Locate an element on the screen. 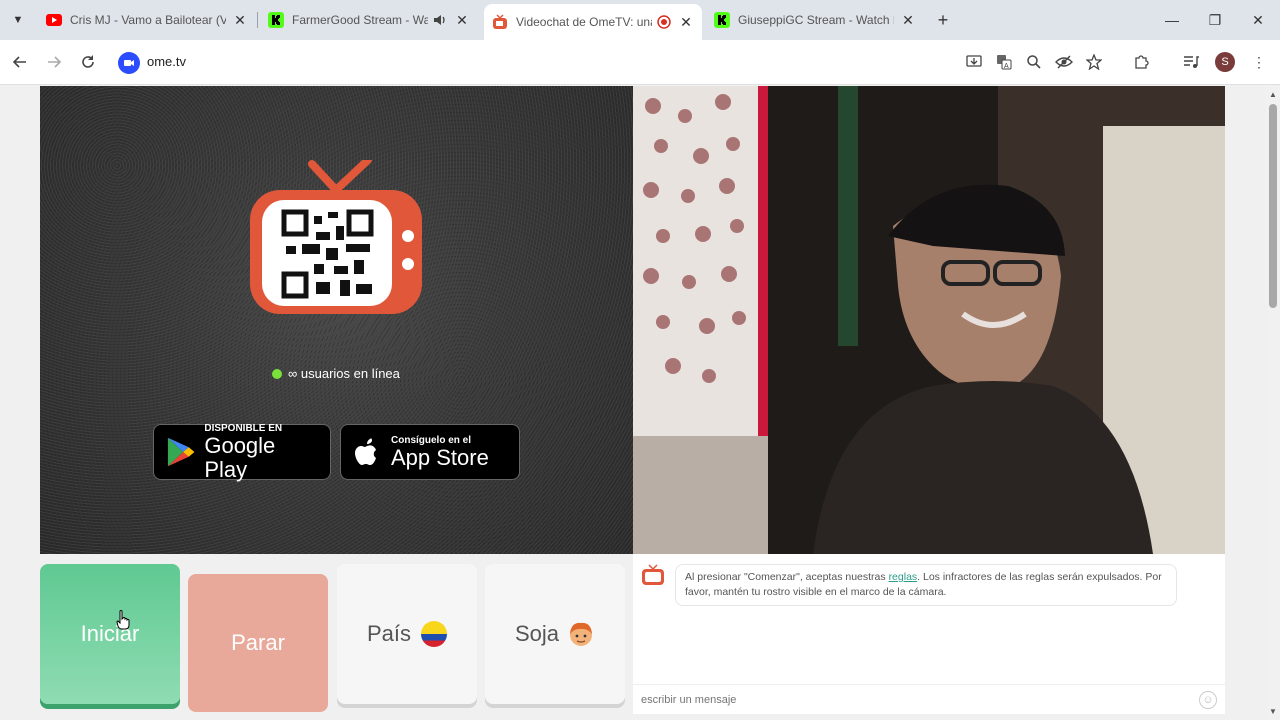 This screenshot has width=1280, height=720. ometv-logo-icon is located at coordinates (653, 574).